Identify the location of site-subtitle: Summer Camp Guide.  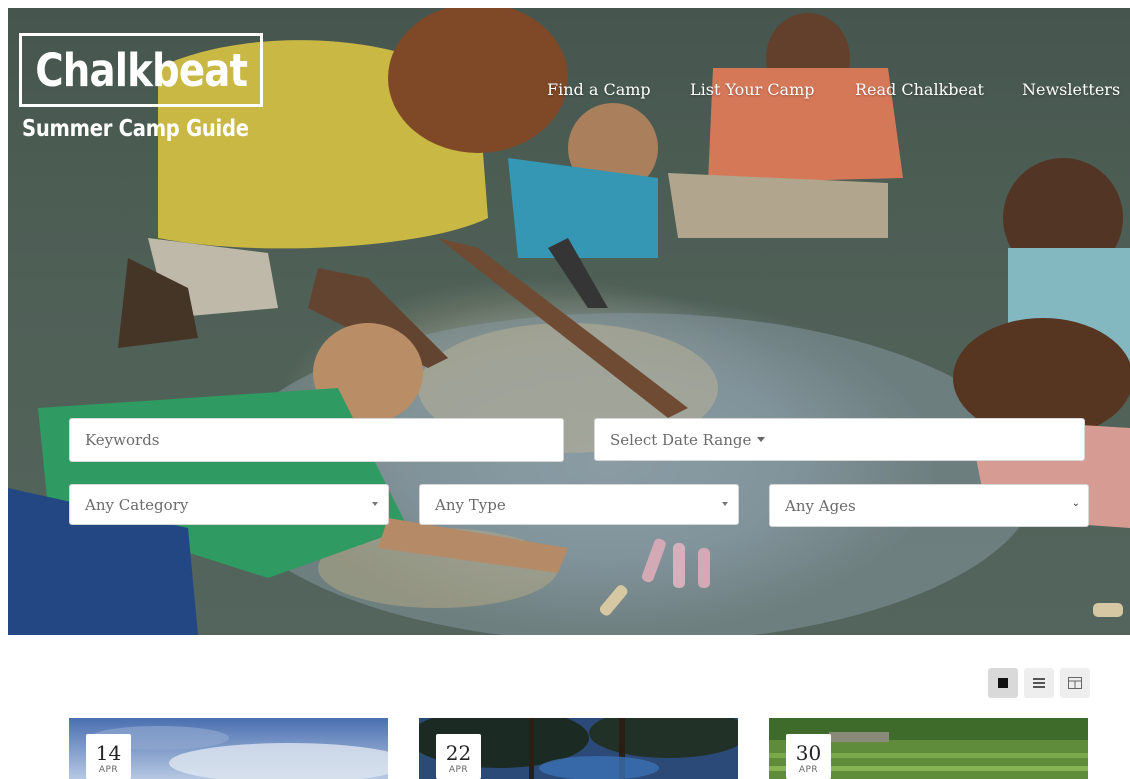
(135, 129).